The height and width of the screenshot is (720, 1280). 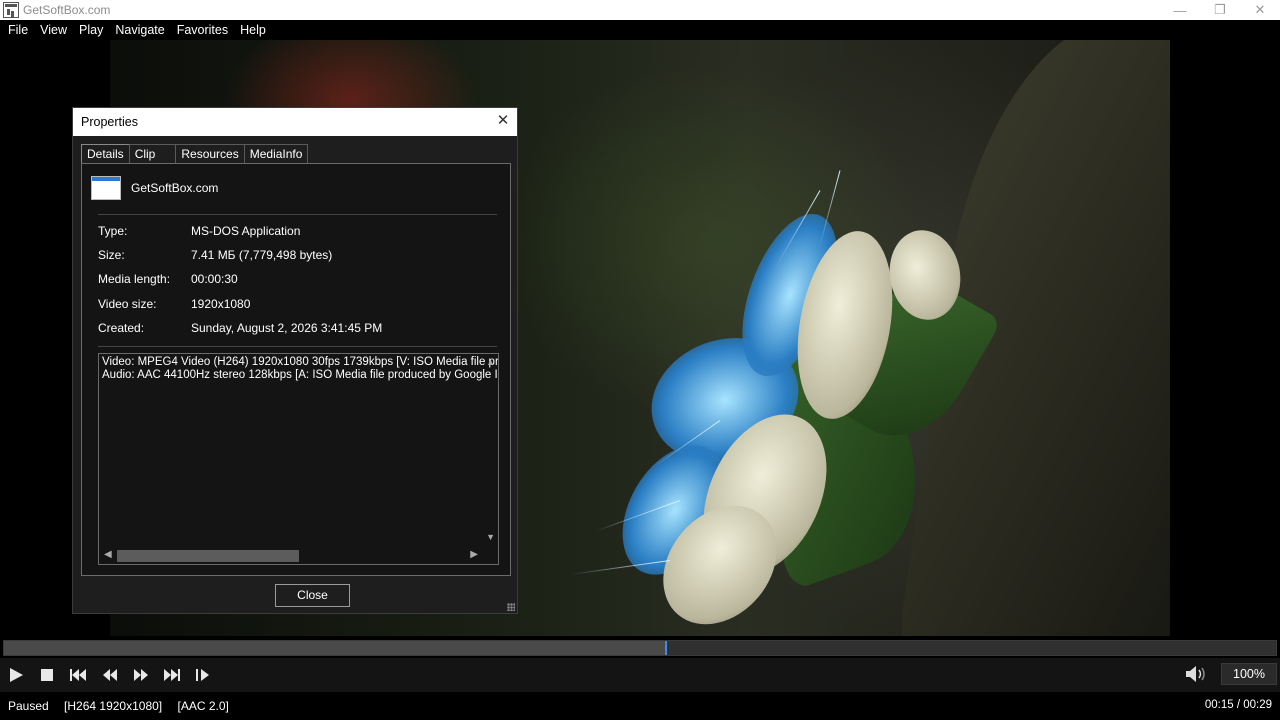 What do you see at coordinates (666, 648) in the screenshot?
I see `seek-position-marker` at bounding box center [666, 648].